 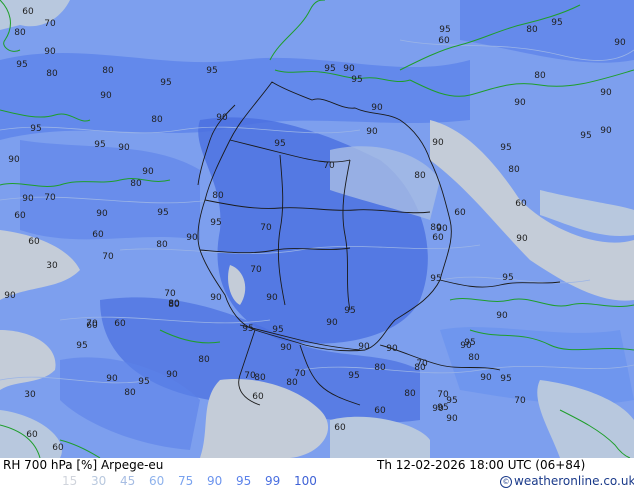 I want to click on legend-value: 60, so click(x=157, y=481).